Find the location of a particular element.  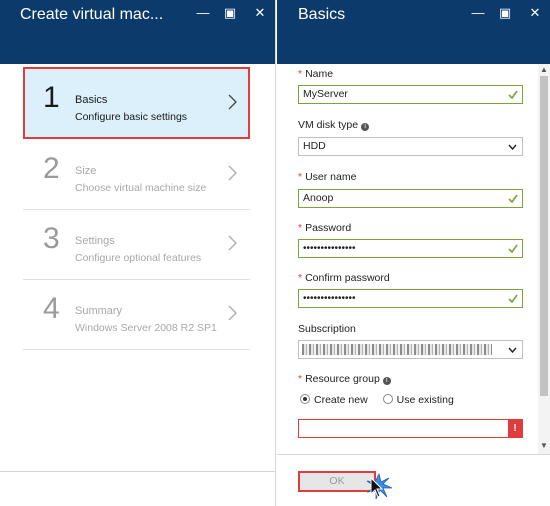

confirm-password-input: ••••••••••••••• is located at coordinates (410, 298).